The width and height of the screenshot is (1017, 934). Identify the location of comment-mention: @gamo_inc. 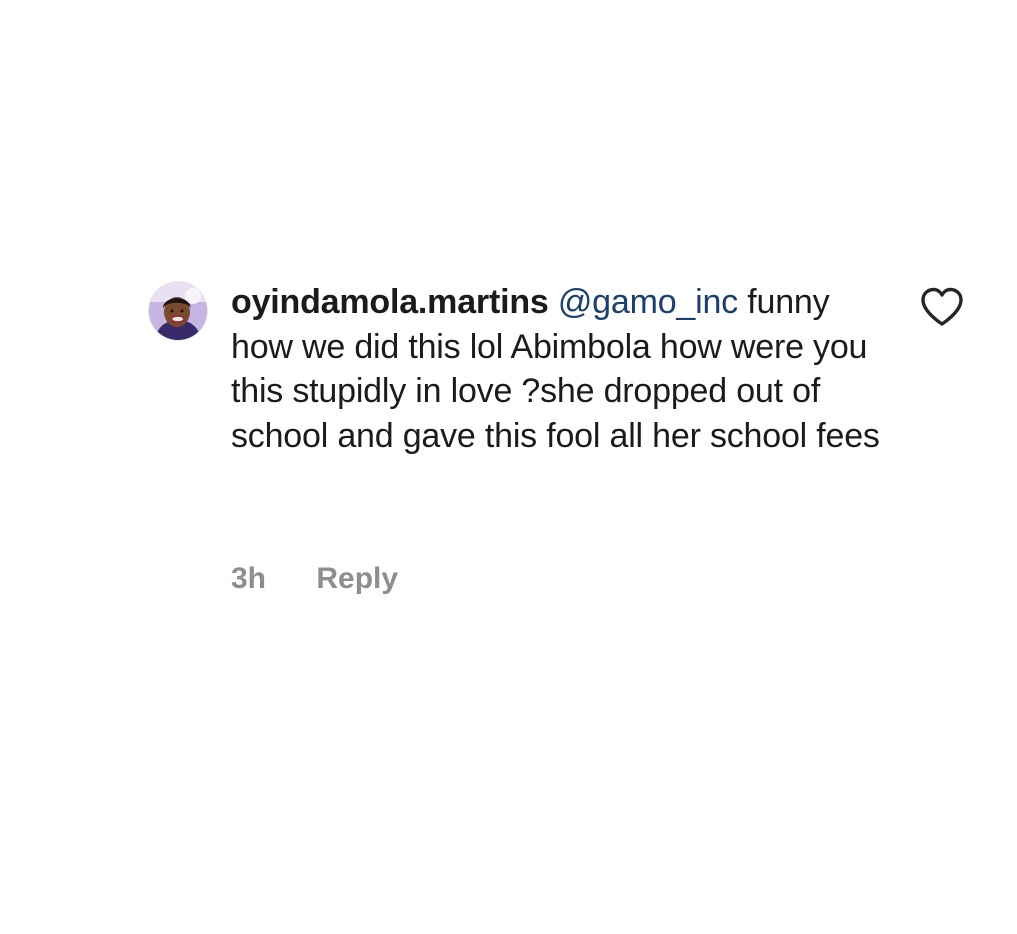
(648, 302).